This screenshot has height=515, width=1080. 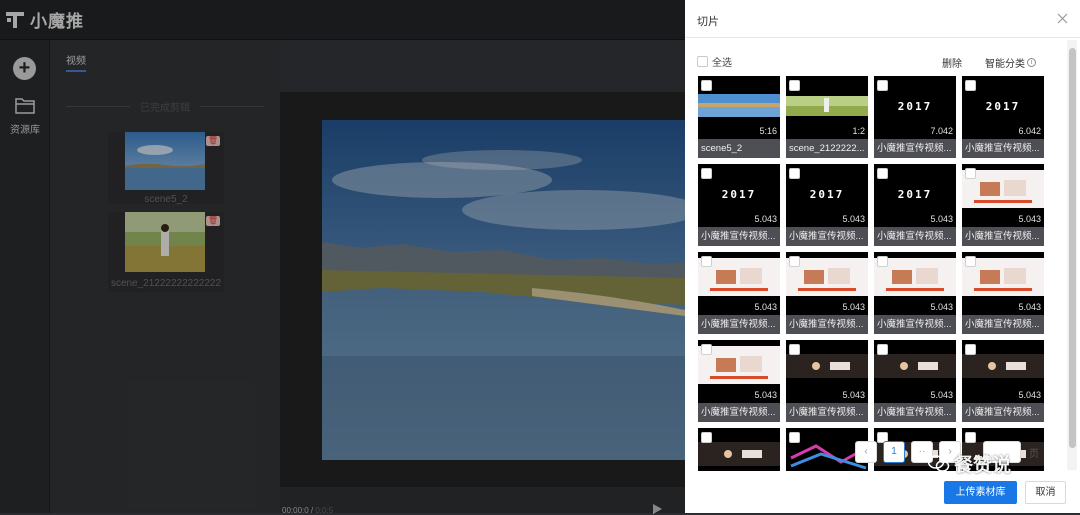 What do you see at coordinates (1062, 18) in the screenshot?
I see `close-icon` at bounding box center [1062, 18].